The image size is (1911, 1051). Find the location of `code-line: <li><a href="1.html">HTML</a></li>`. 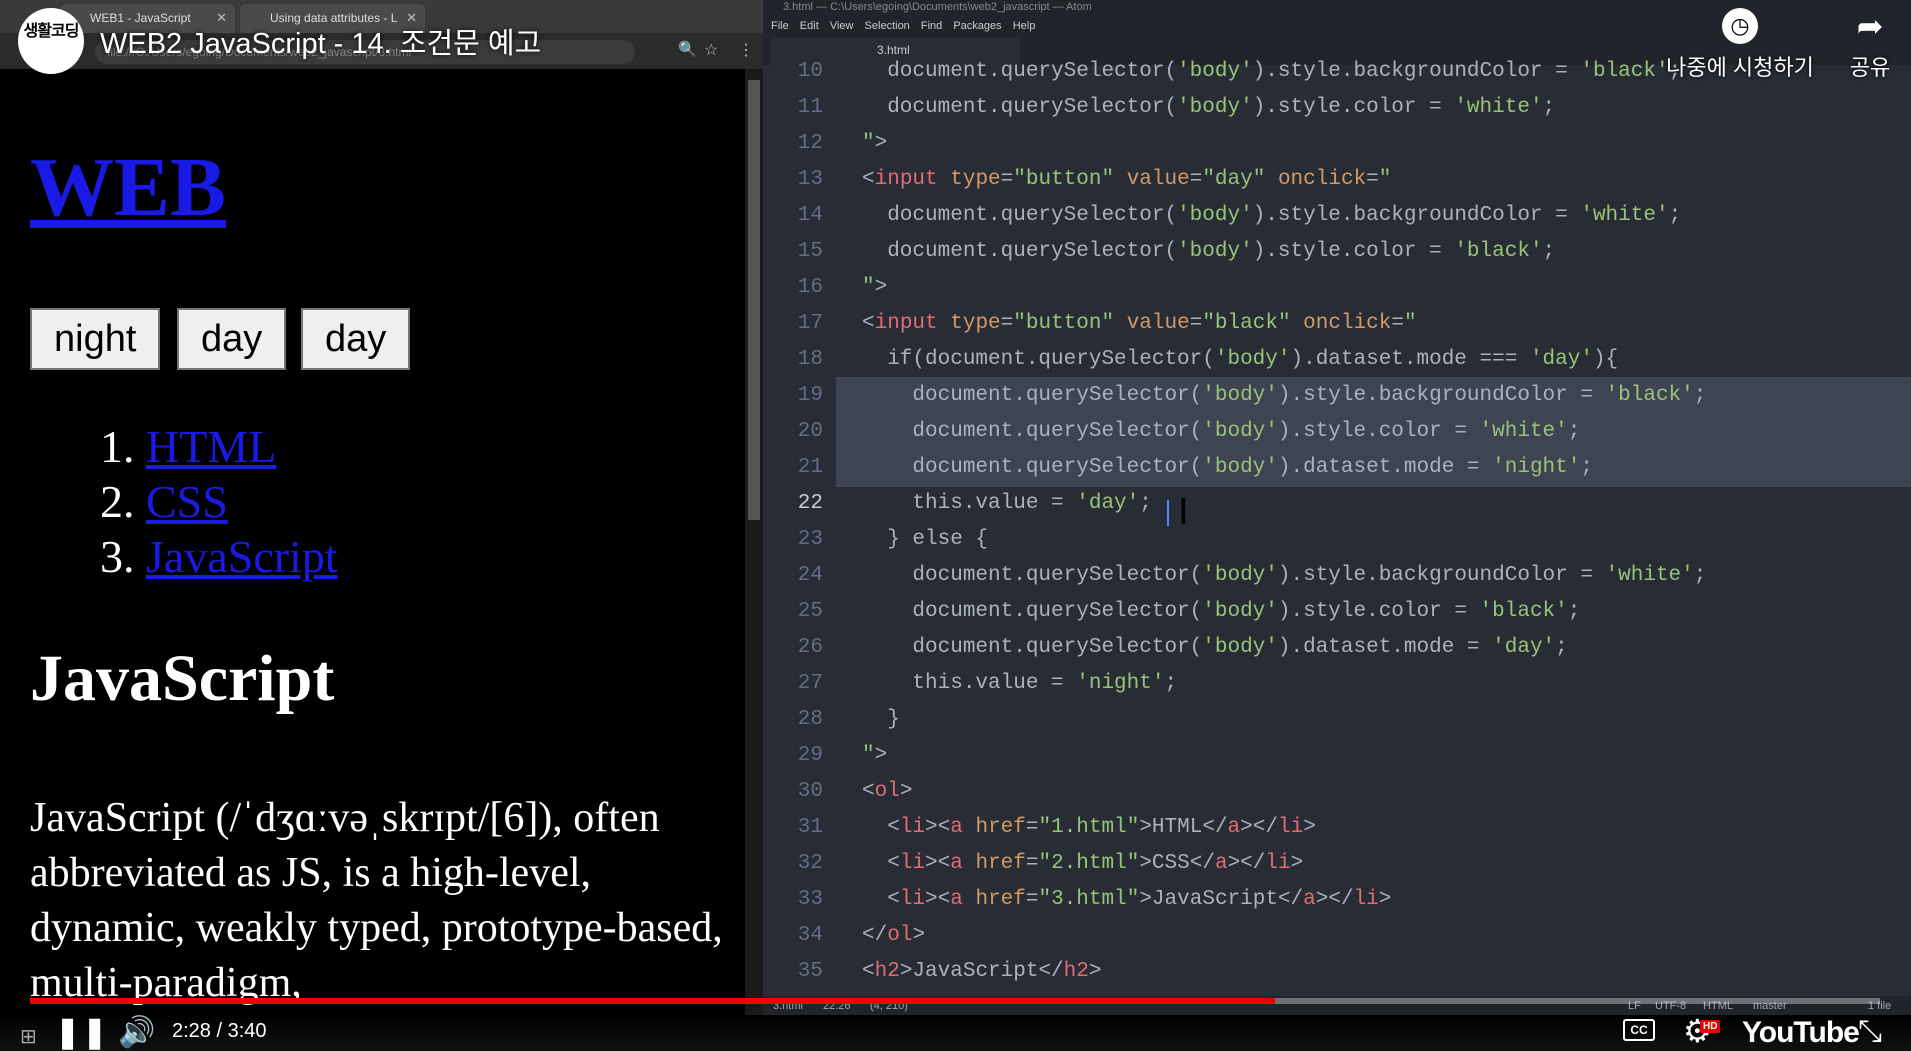

code-line: <li><a href="1.html">HTML</a></li> is located at coordinates (1089, 827).